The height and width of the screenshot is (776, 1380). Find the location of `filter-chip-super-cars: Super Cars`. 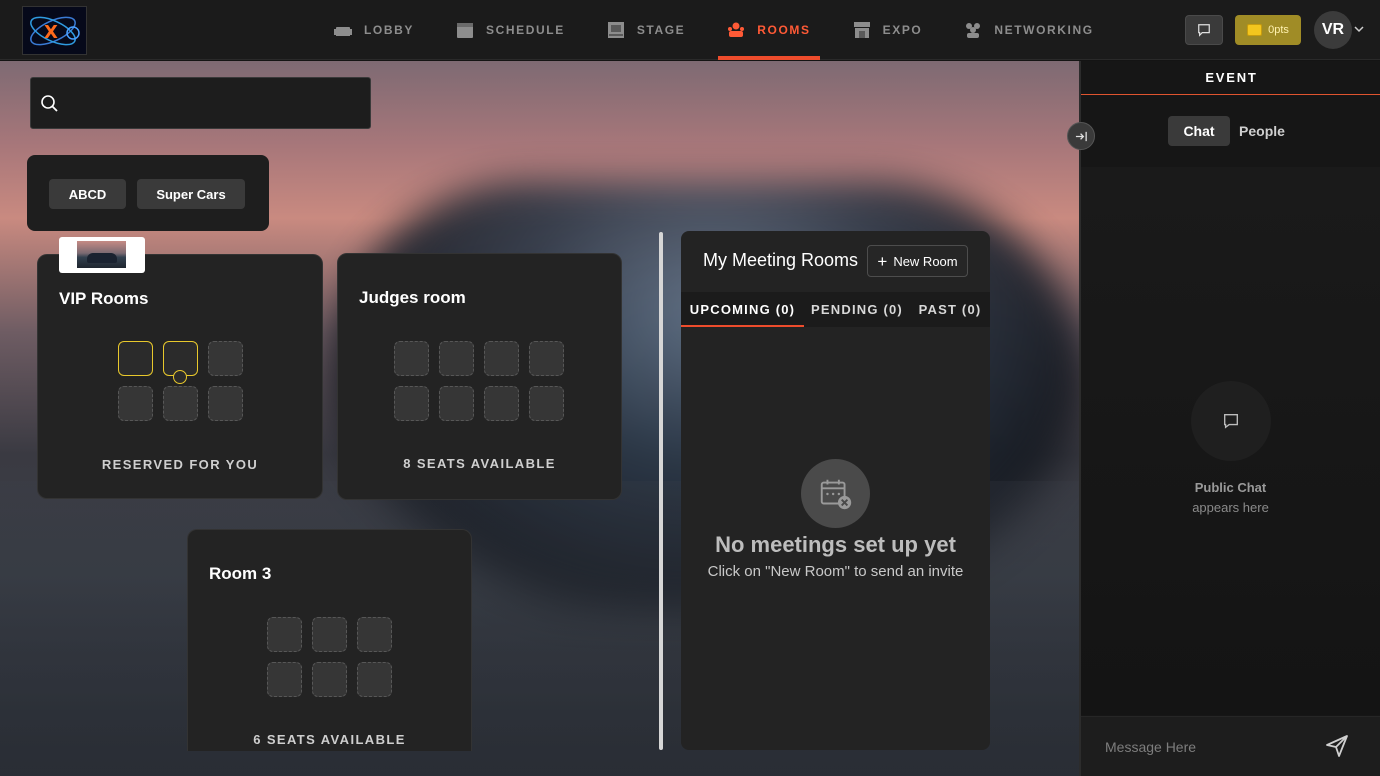

filter-chip-super-cars: Super Cars is located at coordinates (191, 194).